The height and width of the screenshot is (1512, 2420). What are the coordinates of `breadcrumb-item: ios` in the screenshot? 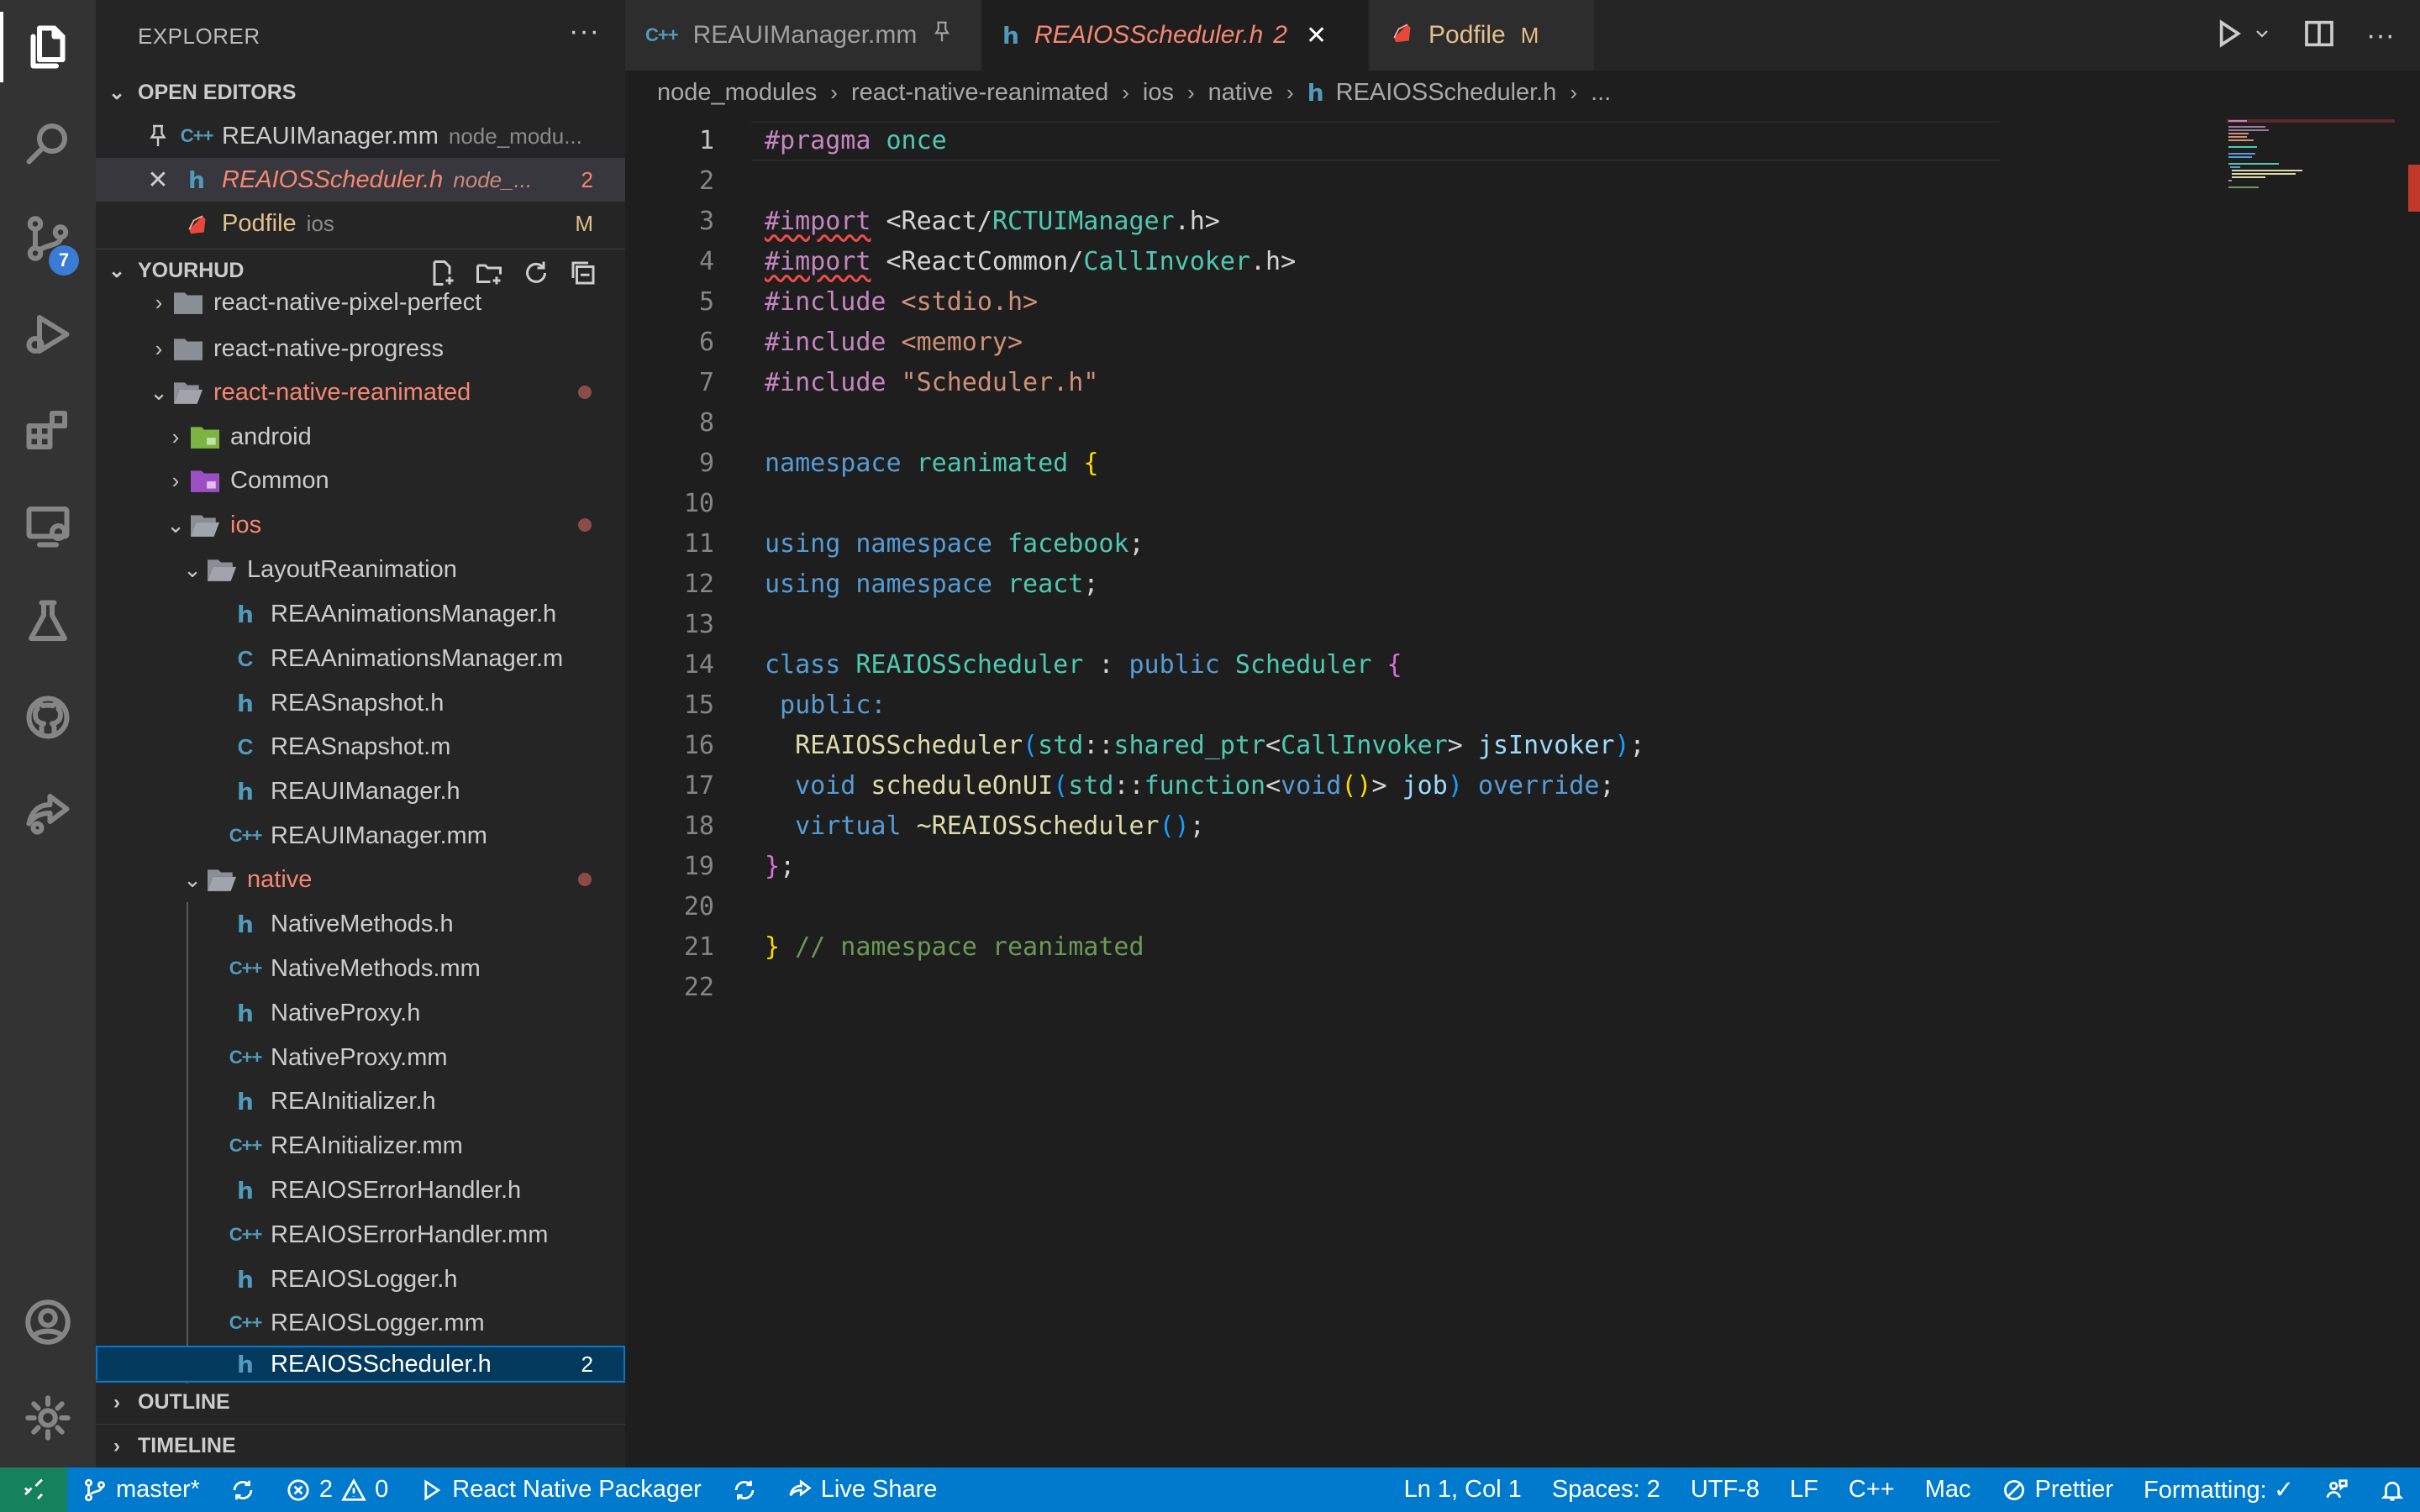 It's located at (1158, 93).